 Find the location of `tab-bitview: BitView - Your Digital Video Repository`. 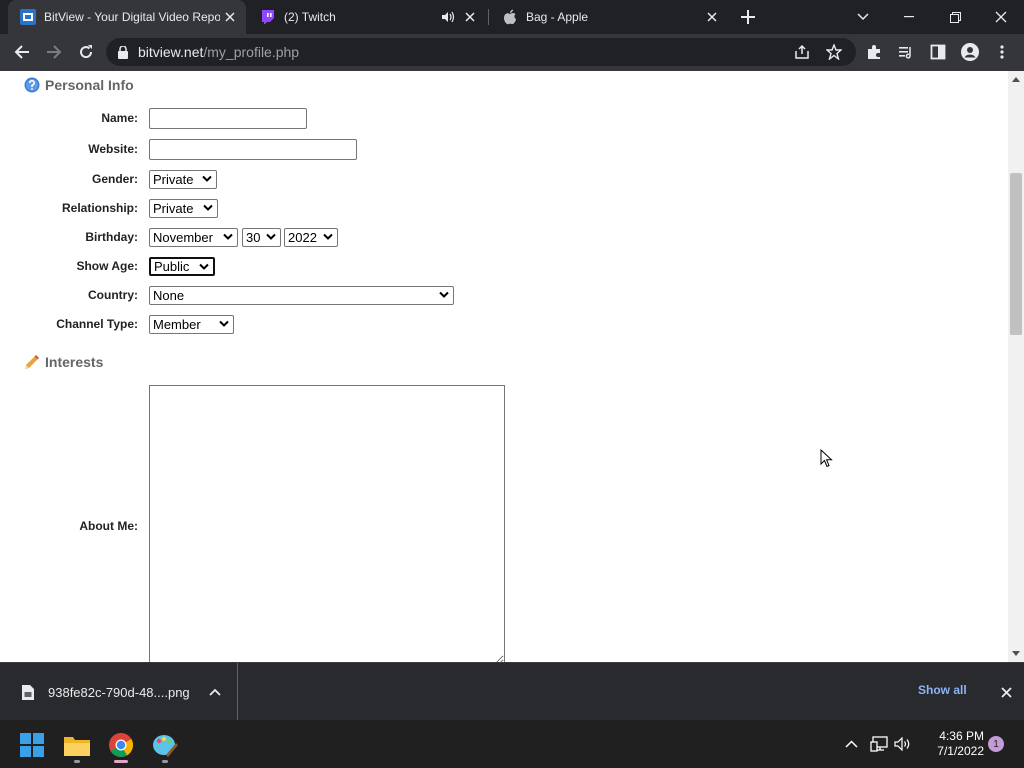

tab-bitview: BitView - Your Digital Video Repository is located at coordinates (127, 17).